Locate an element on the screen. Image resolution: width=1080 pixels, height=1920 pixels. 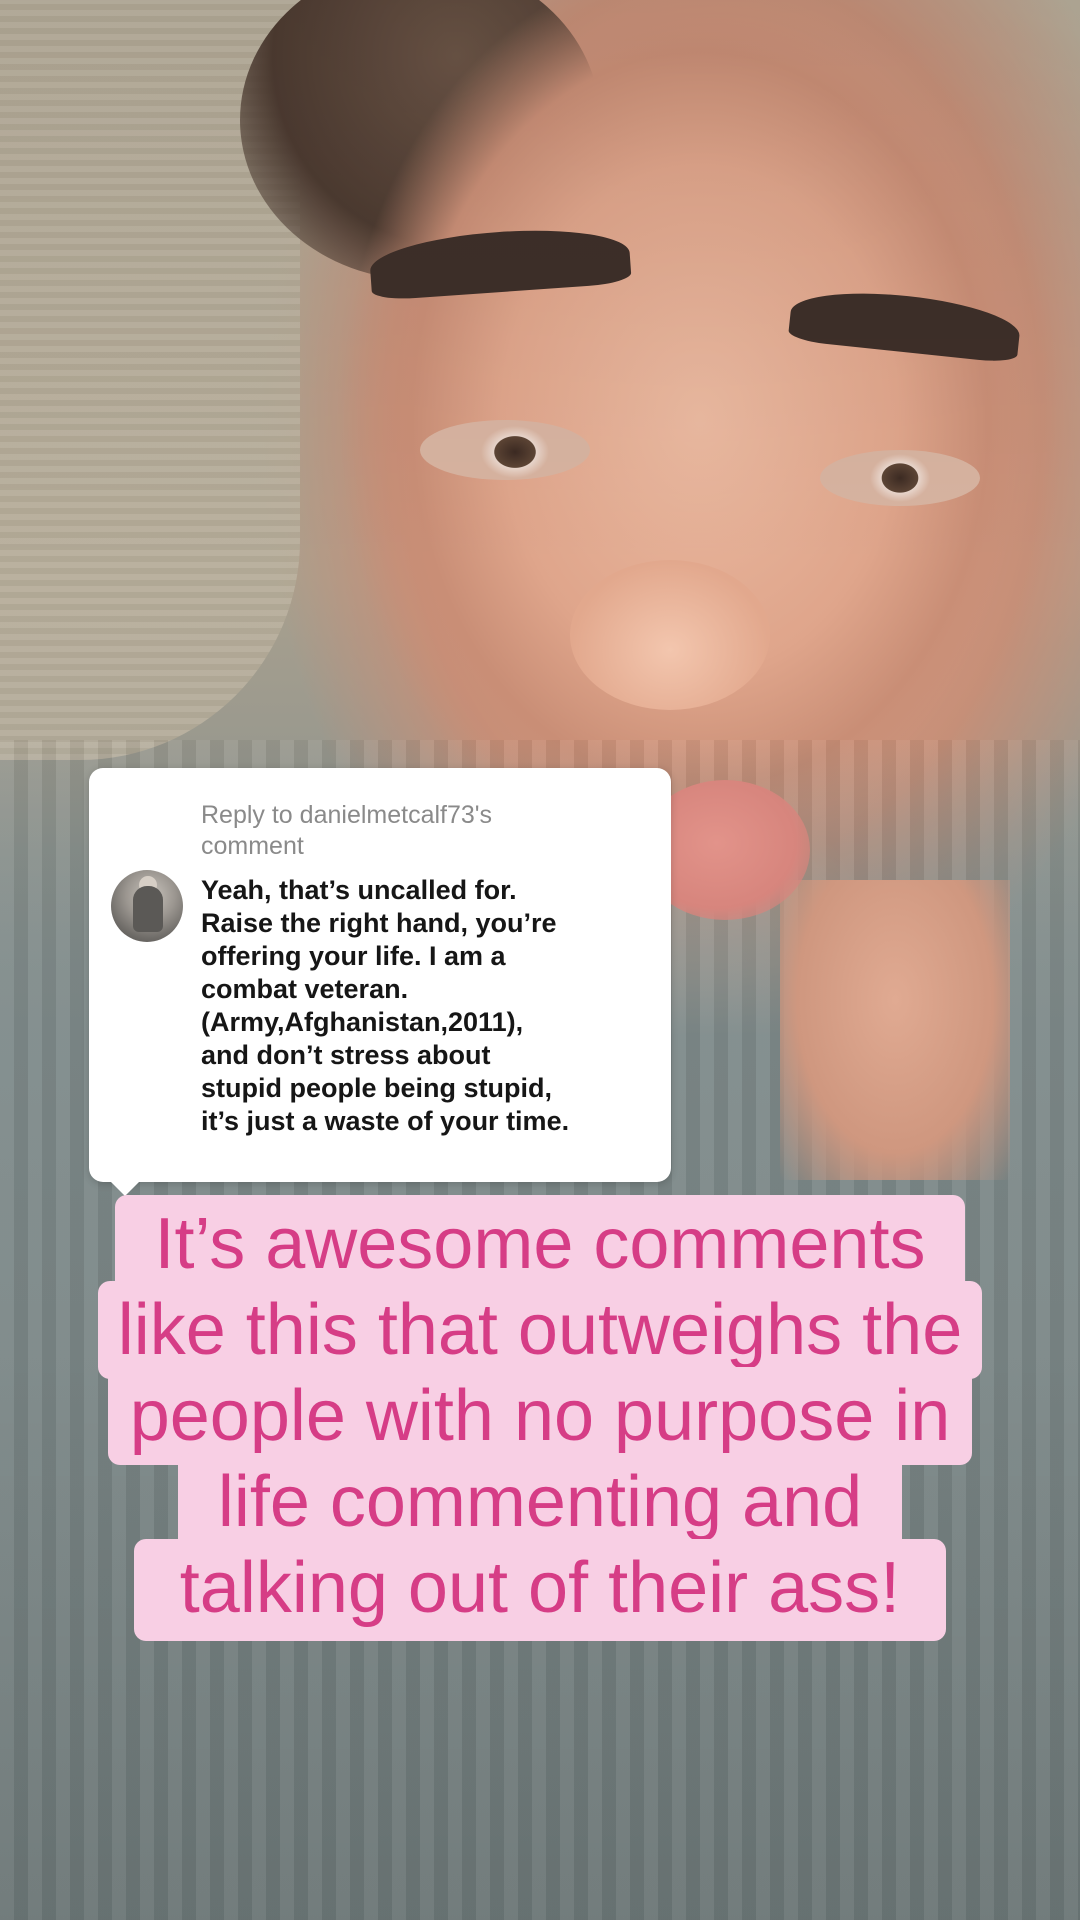
comment-line: Yeah, that’s uncalled for. is located at coordinates (359, 890).